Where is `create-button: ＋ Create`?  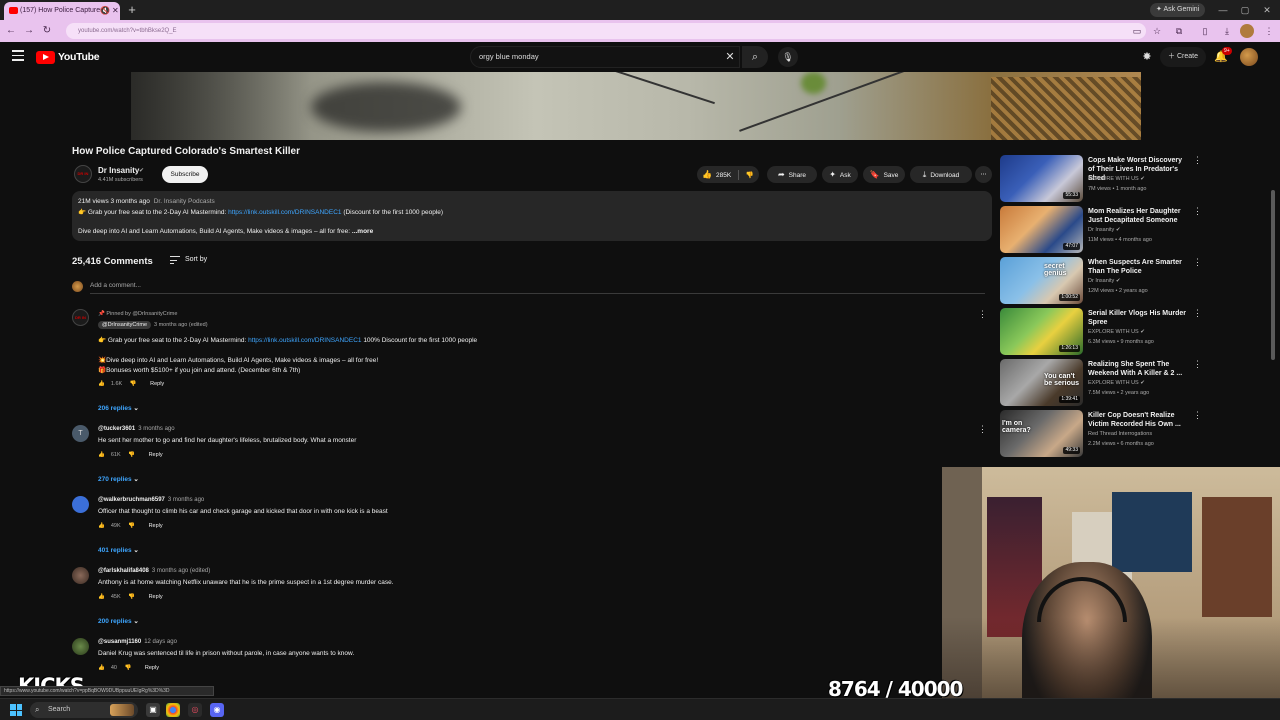 create-button: ＋ Create is located at coordinates (1183, 57).